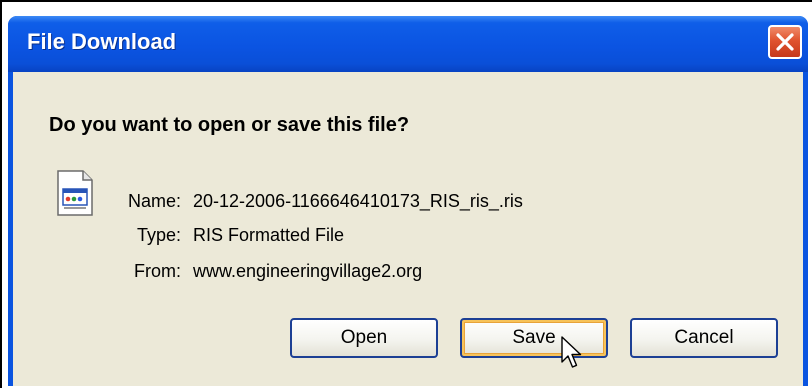 This screenshot has height=388, width=812. Describe the element at coordinates (408, 44) in the screenshot. I see `title-bar: File Download` at that location.